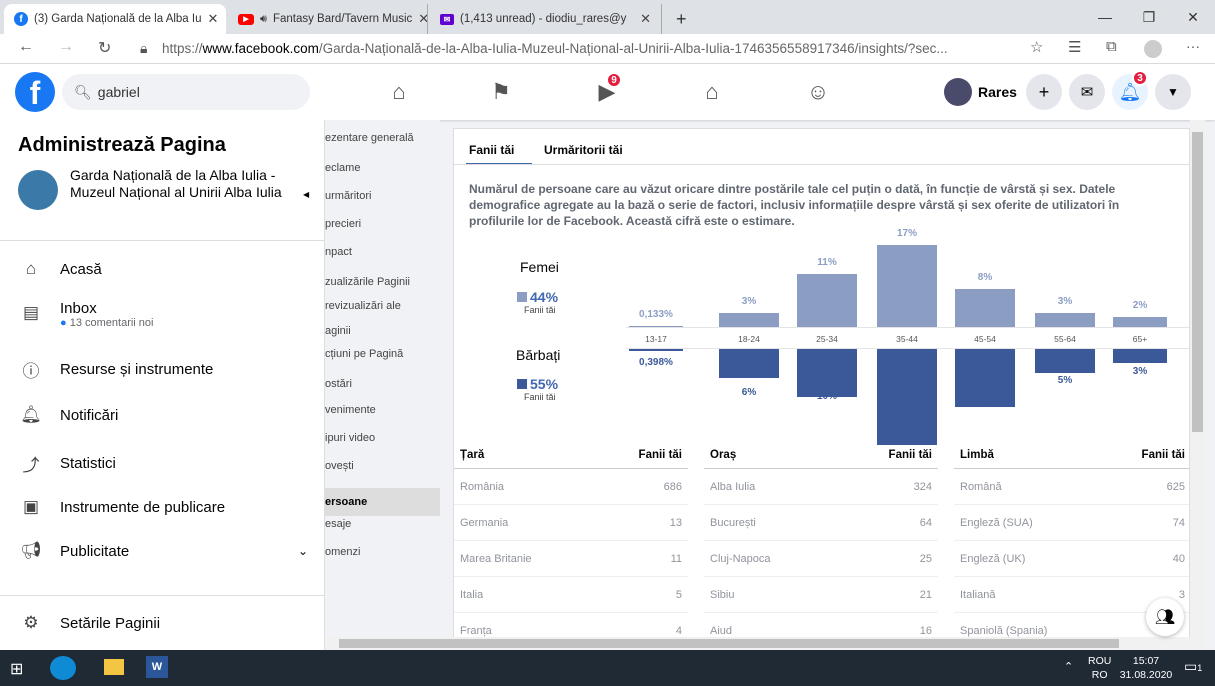 The height and width of the screenshot is (686, 1215). I want to click on submenu-item: cțiuni pe Pagină, so click(382, 357).